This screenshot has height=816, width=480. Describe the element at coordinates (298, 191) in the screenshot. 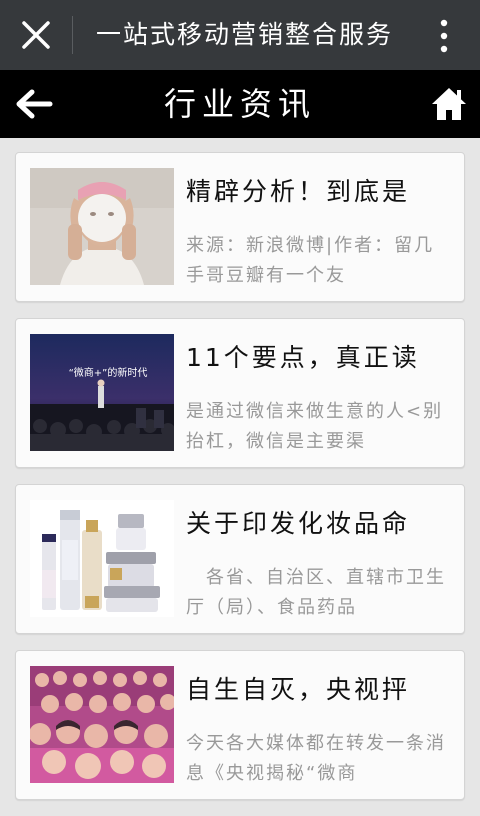

I see `article-title: 精辟分析！到底是` at that location.